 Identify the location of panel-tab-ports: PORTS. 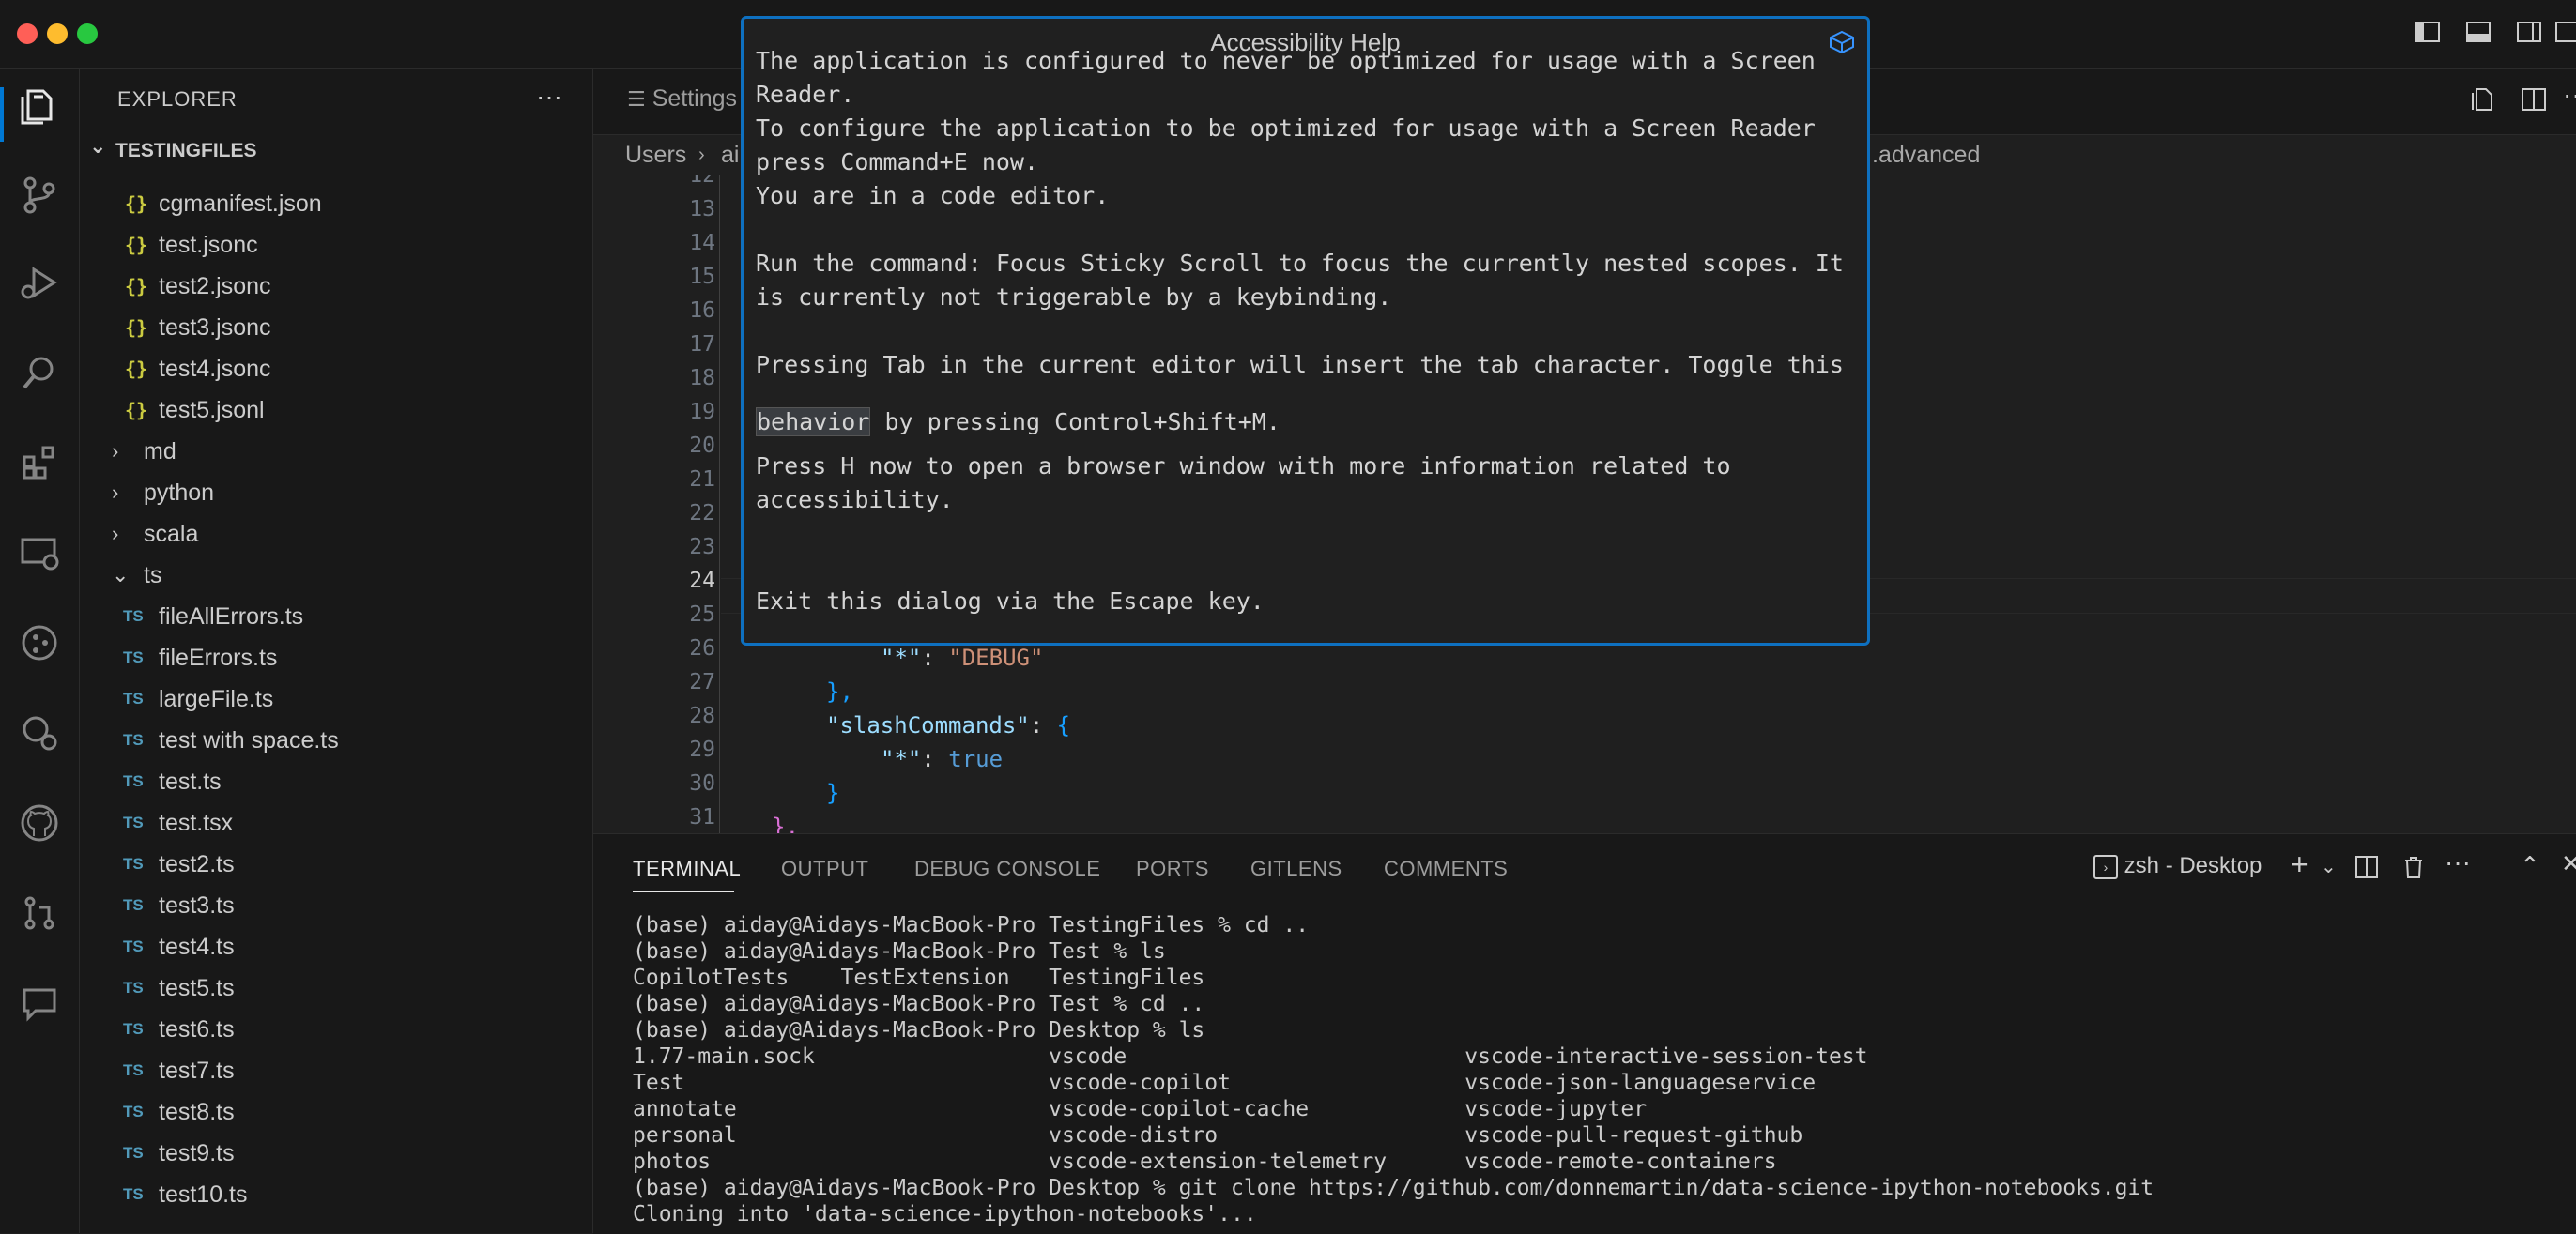
(1173, 869).